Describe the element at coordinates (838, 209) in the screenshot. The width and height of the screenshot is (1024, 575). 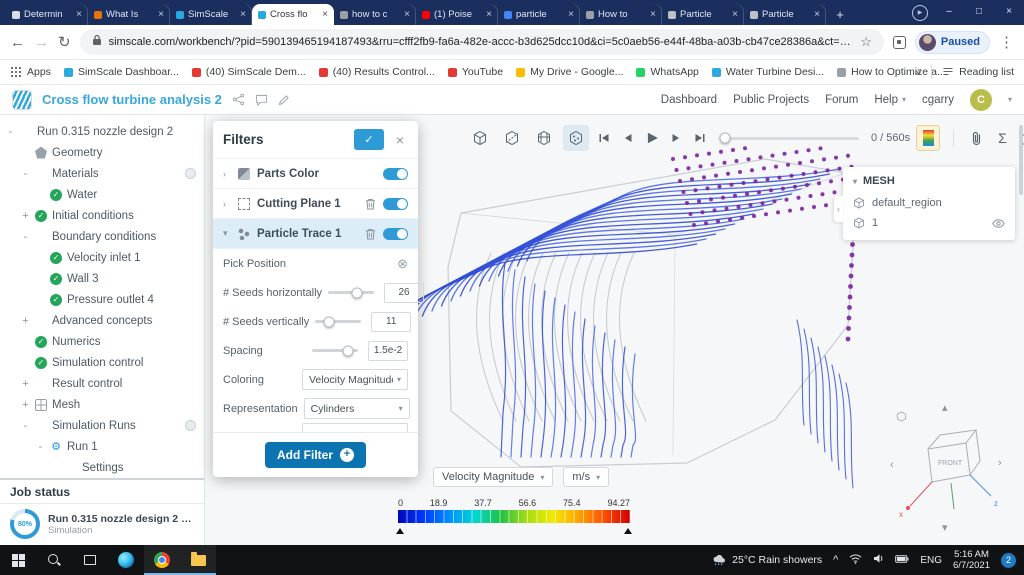
I see `panel-collapse-handle: ‹` at that location.